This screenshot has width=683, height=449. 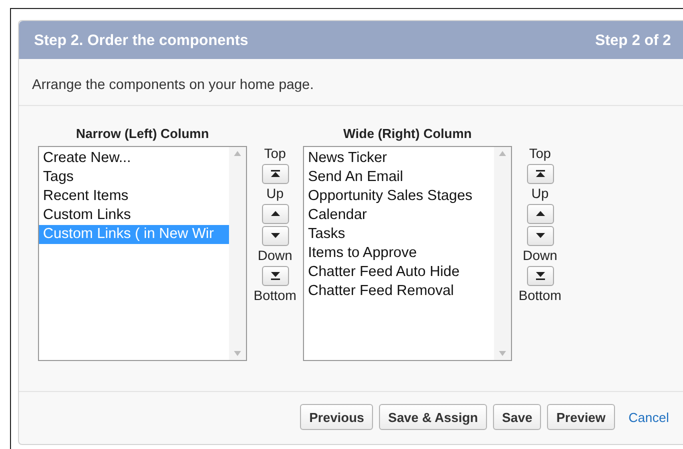 I want to click on list-item: Tasks, so click(x=399, y=234).